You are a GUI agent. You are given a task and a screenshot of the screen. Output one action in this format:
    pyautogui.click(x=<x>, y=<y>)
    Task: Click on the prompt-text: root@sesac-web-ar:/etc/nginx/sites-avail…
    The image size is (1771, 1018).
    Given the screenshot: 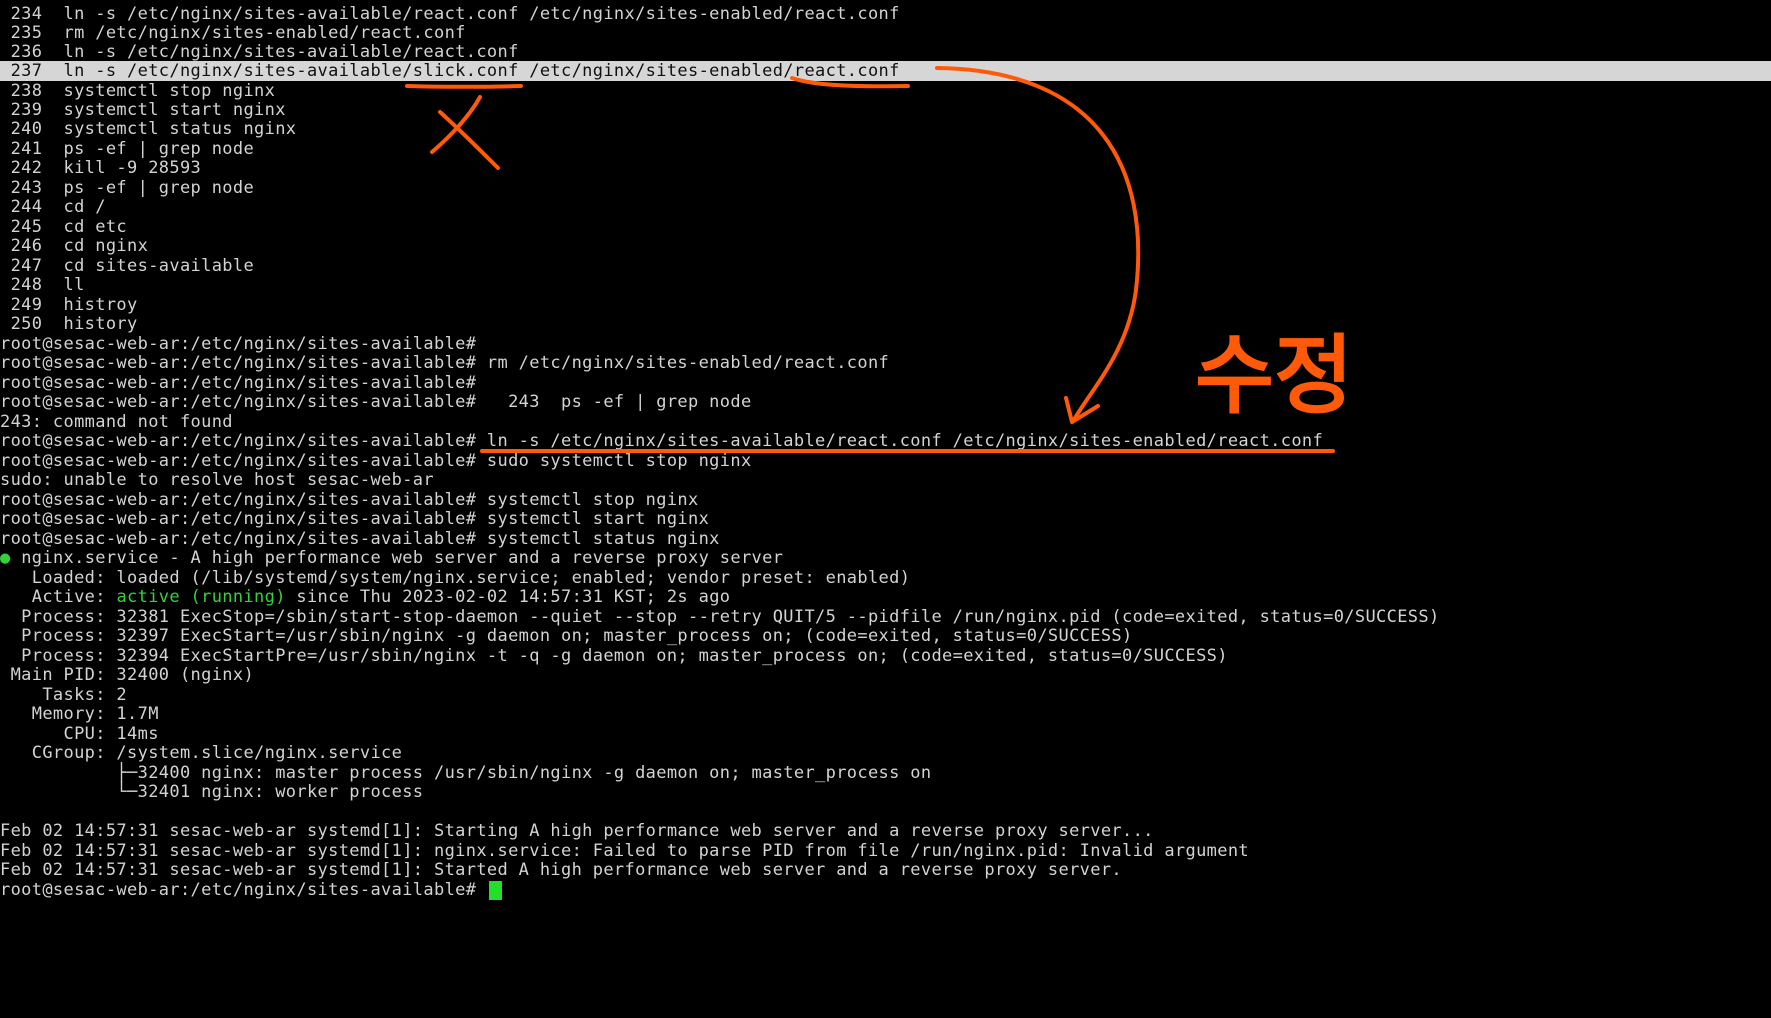 What is the action you would take?
    pyautogui.click(x=238, y=890)
    